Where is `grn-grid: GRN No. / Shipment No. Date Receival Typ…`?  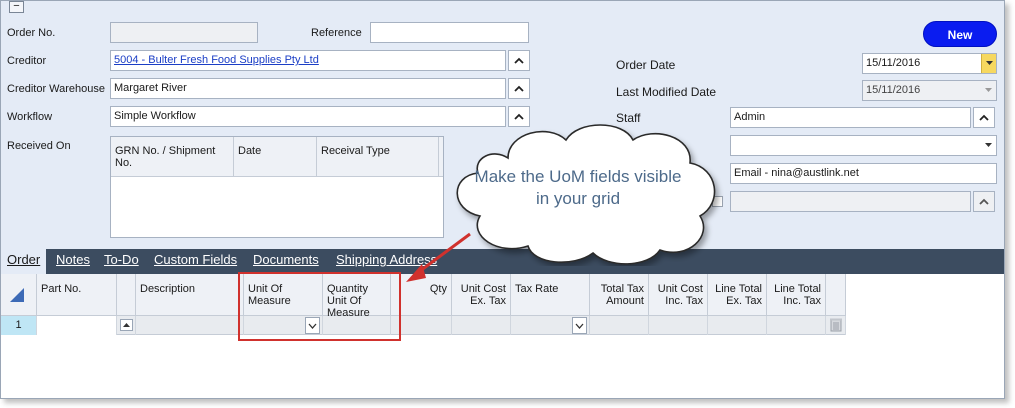 grn-grid: GRN No. / Shipment No. Date Receival Typ… is located at coordinates (277, 187).